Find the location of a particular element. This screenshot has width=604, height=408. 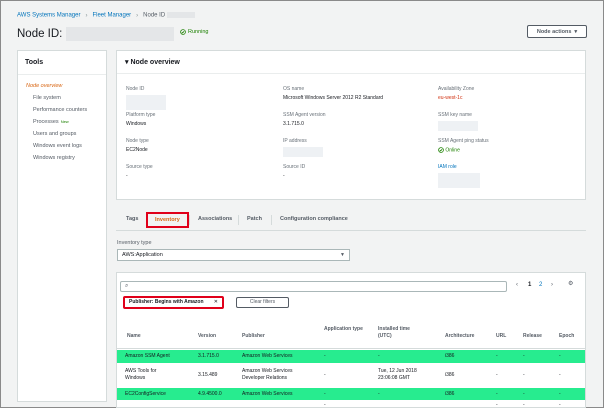

col-header-installed-time: Installed time (UTC) is located at coordinates (398, 333).